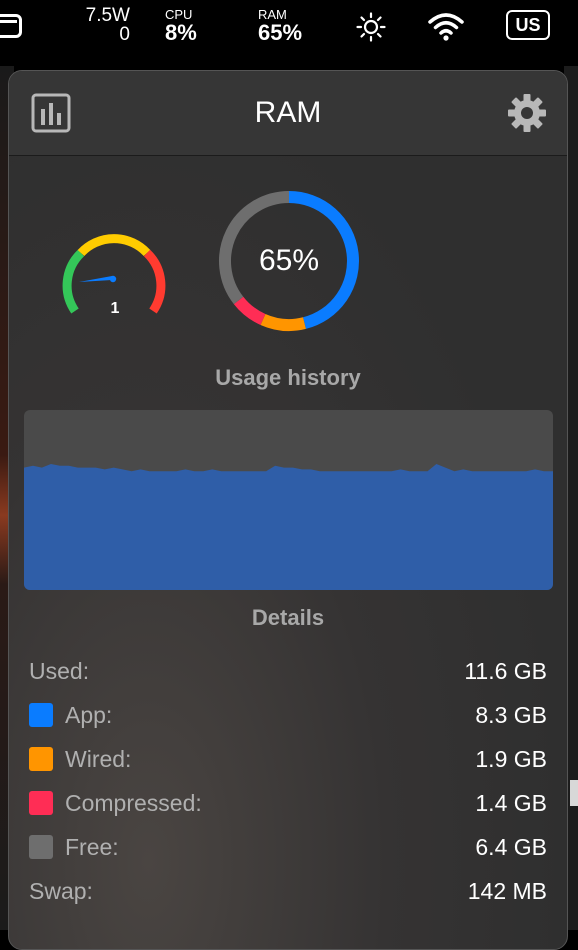 Image resolution: width=578 pixels, height=950 pixels. I want to click on popover-header: RAM, so click(288, 113).